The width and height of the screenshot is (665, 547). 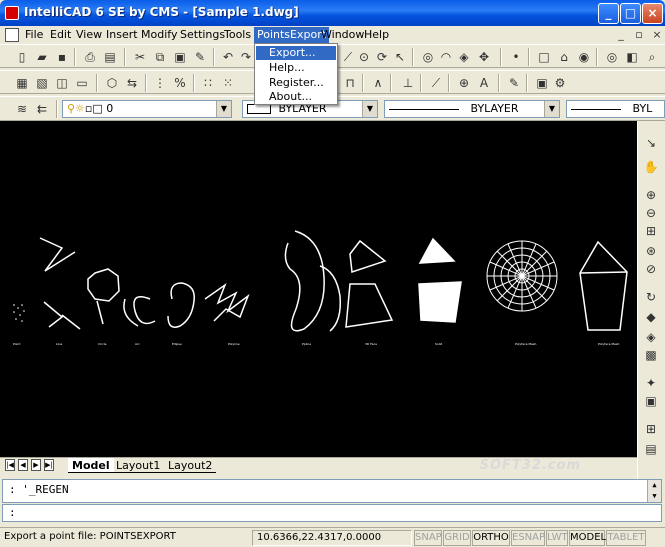 I want to click on menu-edit: Edit, so click(x=60, y=35).